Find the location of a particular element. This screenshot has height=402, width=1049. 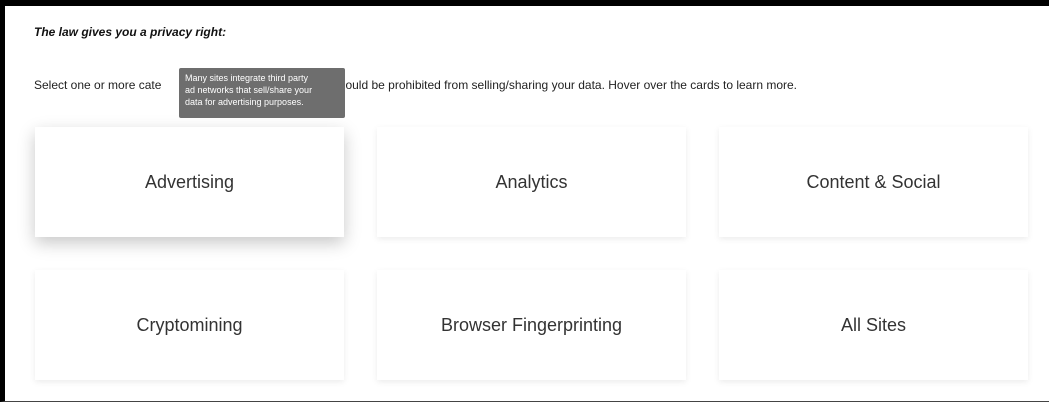

card-all-sites: All Sites is located at coordinates (873, 325).